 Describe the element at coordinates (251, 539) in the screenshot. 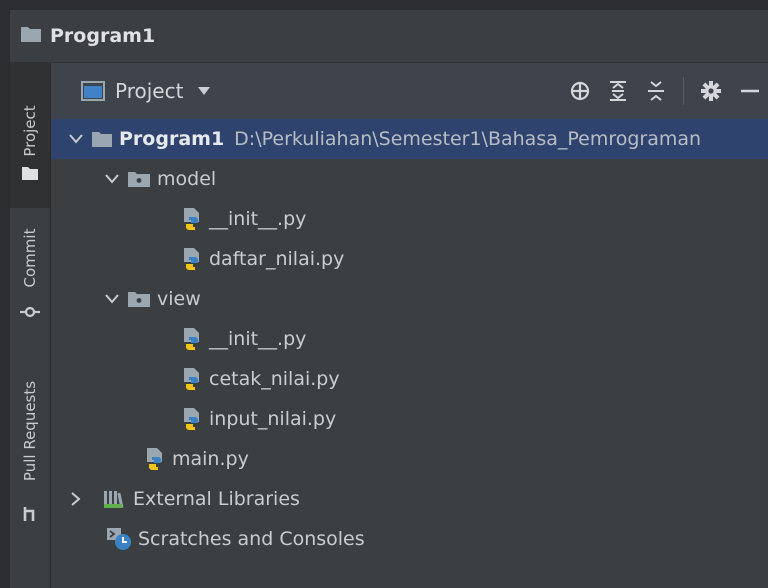

I see `scratches-label: Scratches and Consoles` at that location.